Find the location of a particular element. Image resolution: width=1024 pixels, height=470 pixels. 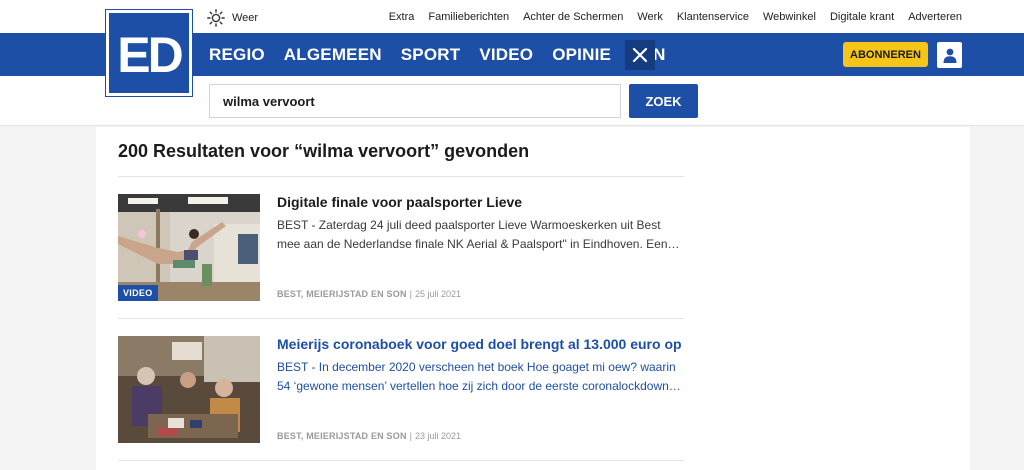

weather-label: Weer is located at coordinates (245, 18).